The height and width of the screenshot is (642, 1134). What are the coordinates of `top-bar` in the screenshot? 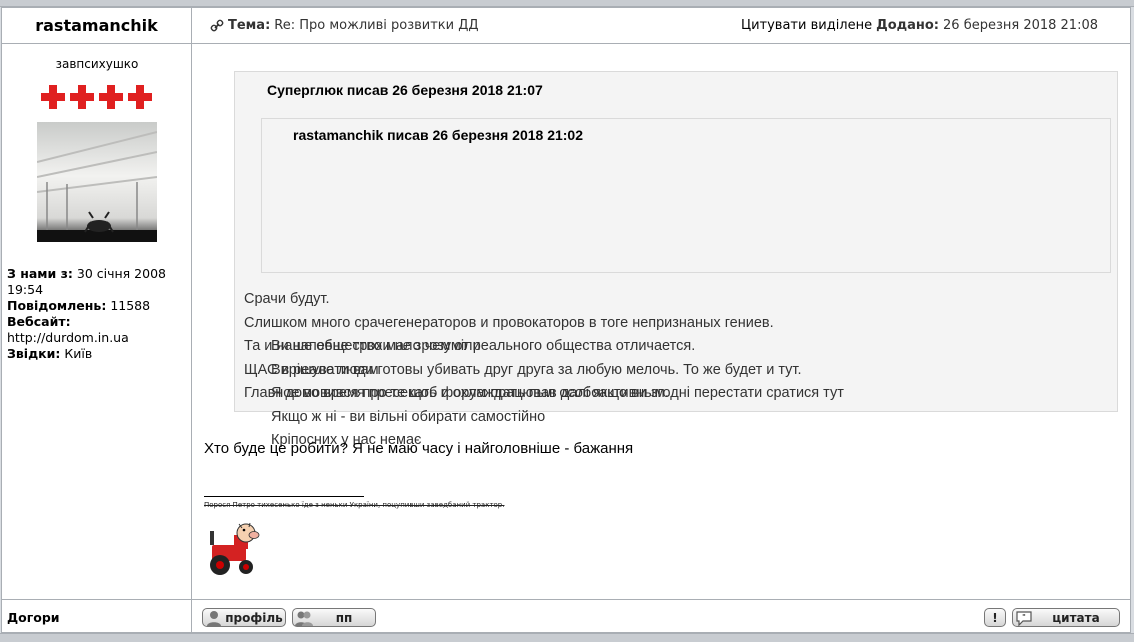 It's located at (567, 3).